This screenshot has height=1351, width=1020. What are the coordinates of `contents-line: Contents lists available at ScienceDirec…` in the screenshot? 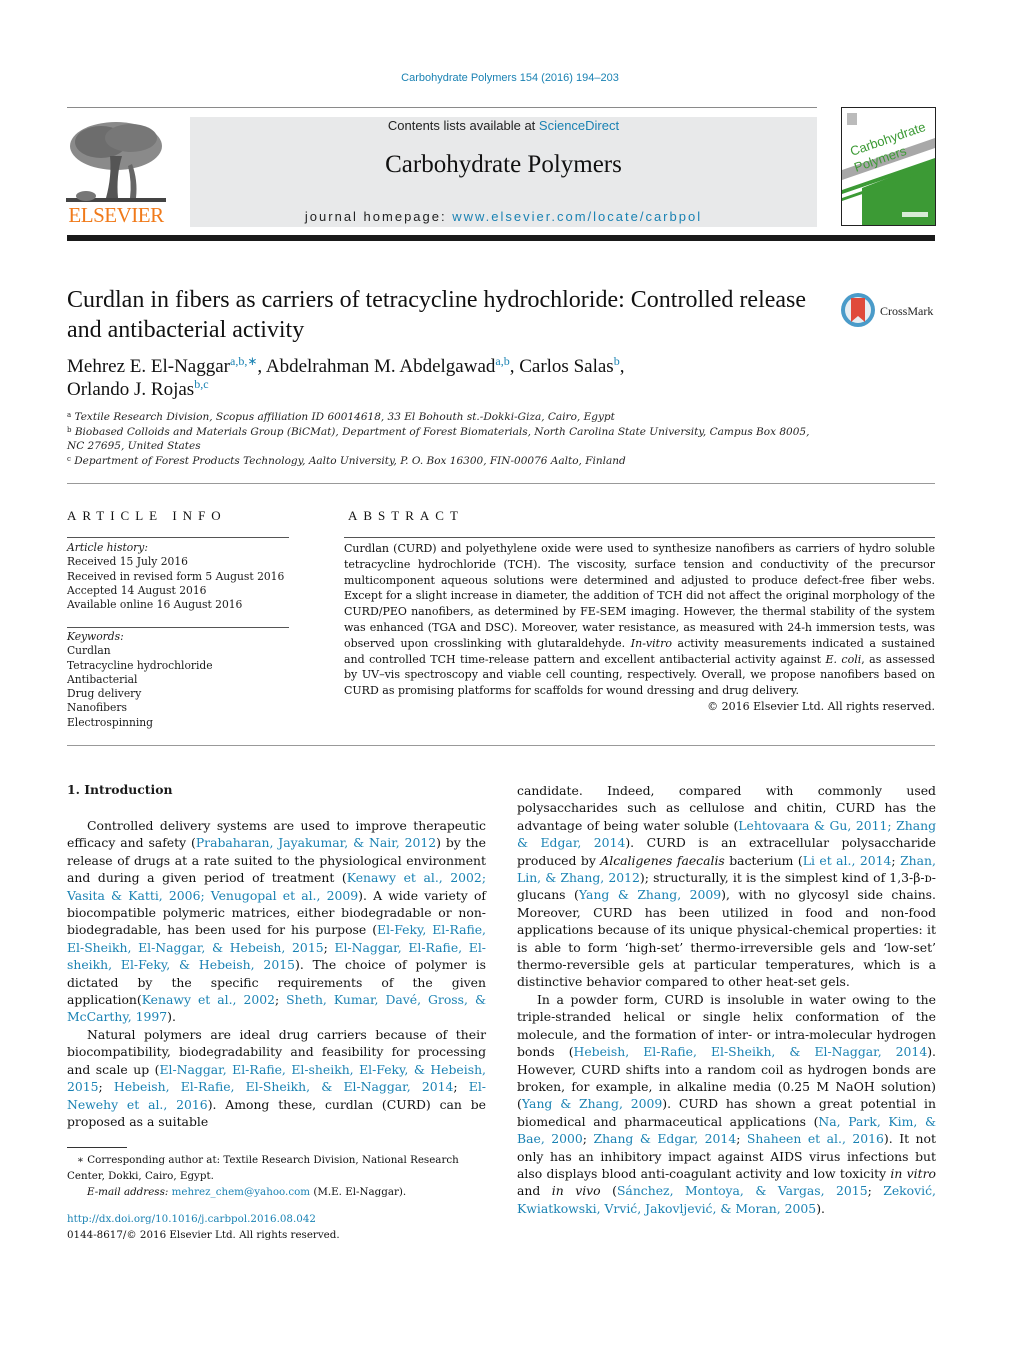 It's located at (503, 125).